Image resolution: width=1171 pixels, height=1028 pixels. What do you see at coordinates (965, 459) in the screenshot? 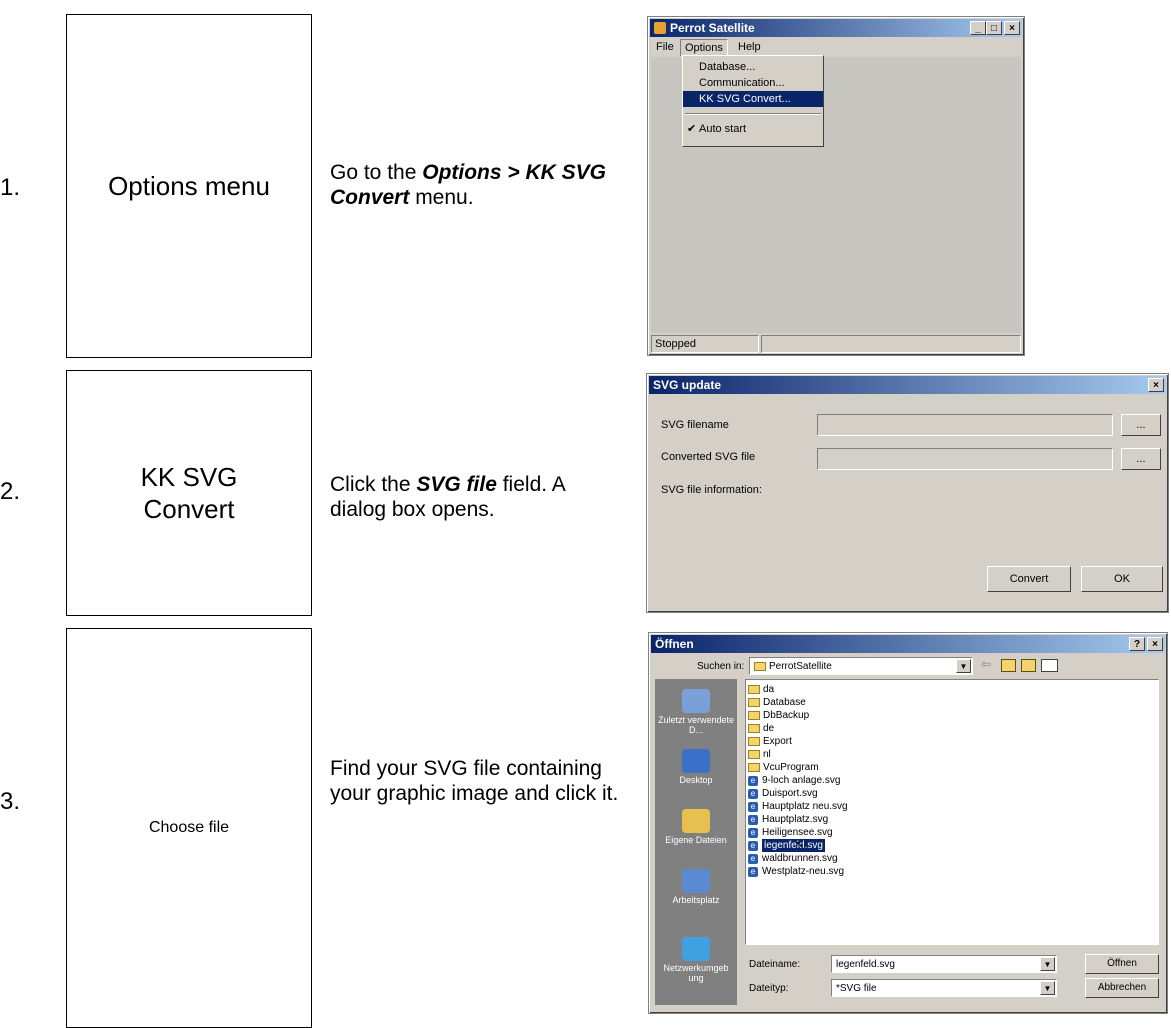
I see `converted-svg-file-field` at bounding box center [965, 459].